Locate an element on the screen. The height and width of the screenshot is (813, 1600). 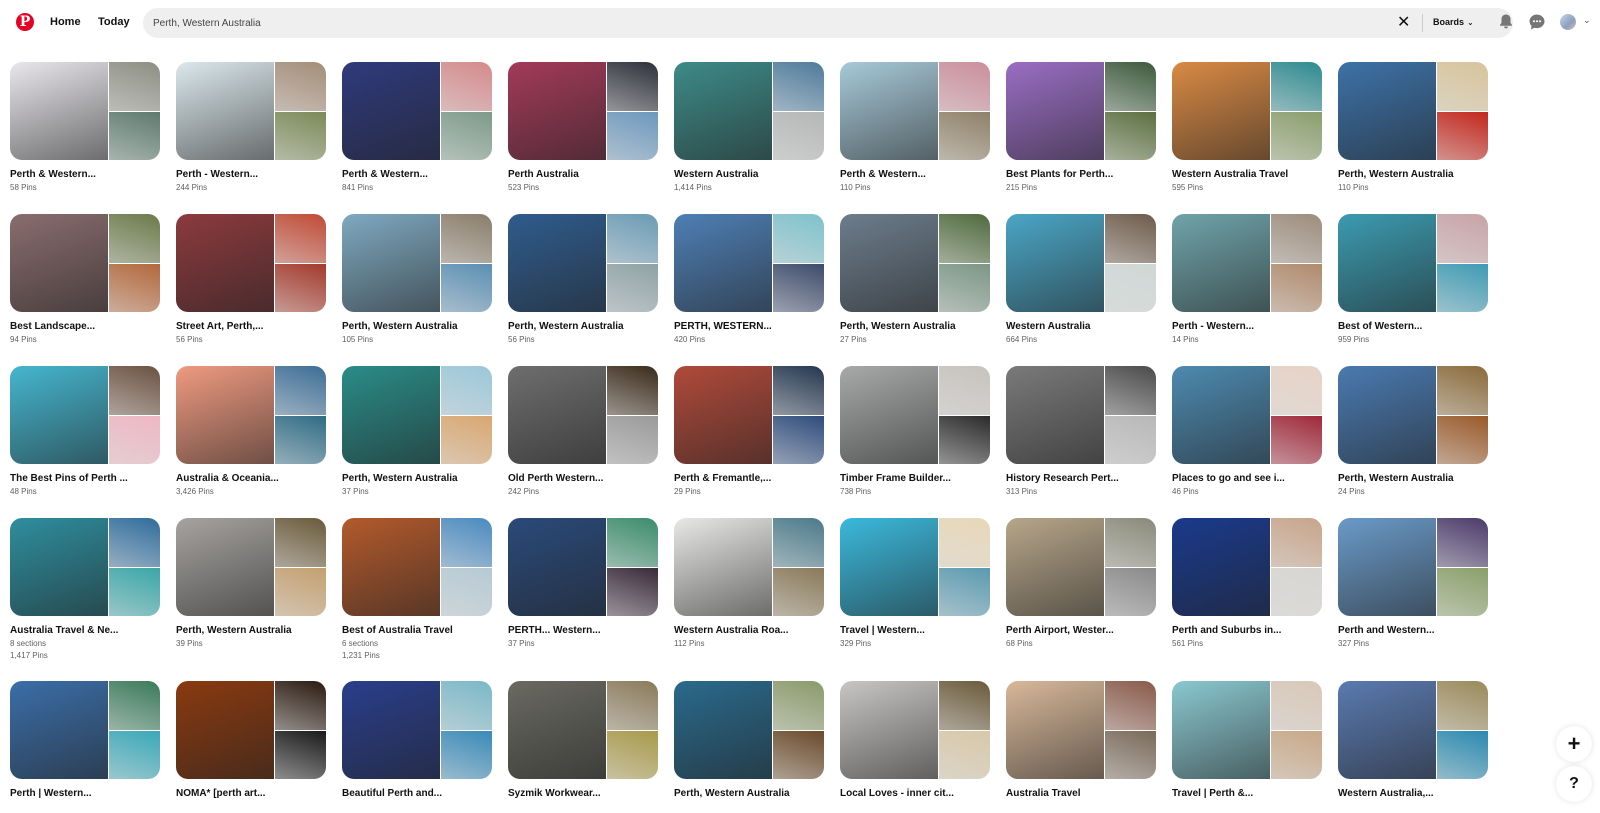
bell-icon is located at coordinates (1506, 22).